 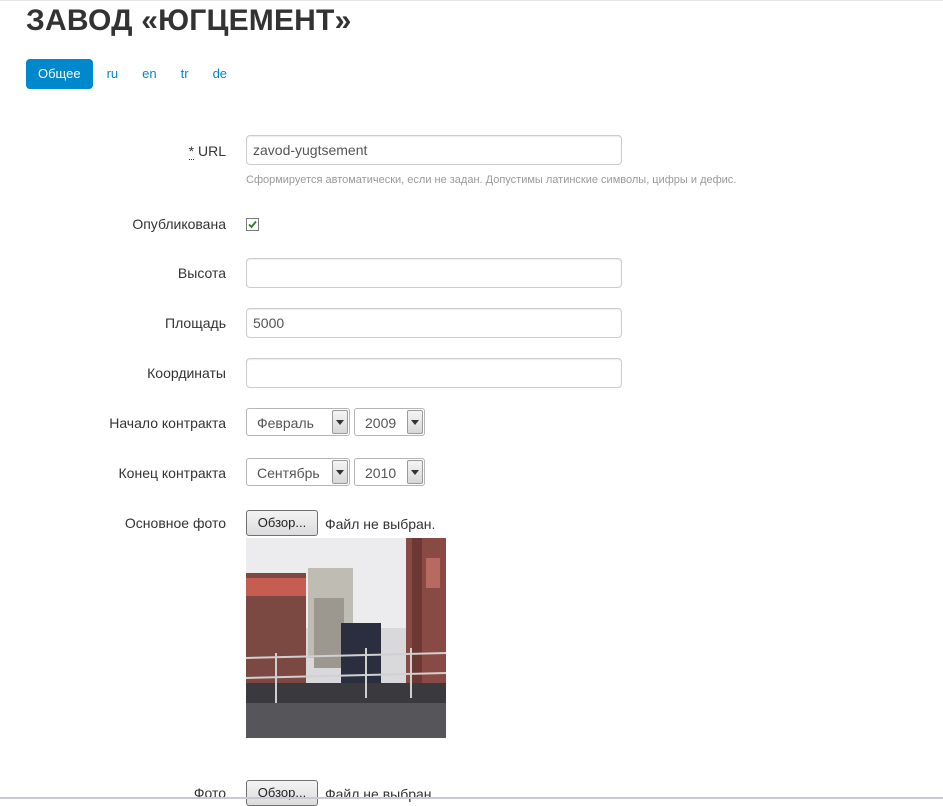 I want to click on main-photo-thumbnail, so click(x=346, y=638).